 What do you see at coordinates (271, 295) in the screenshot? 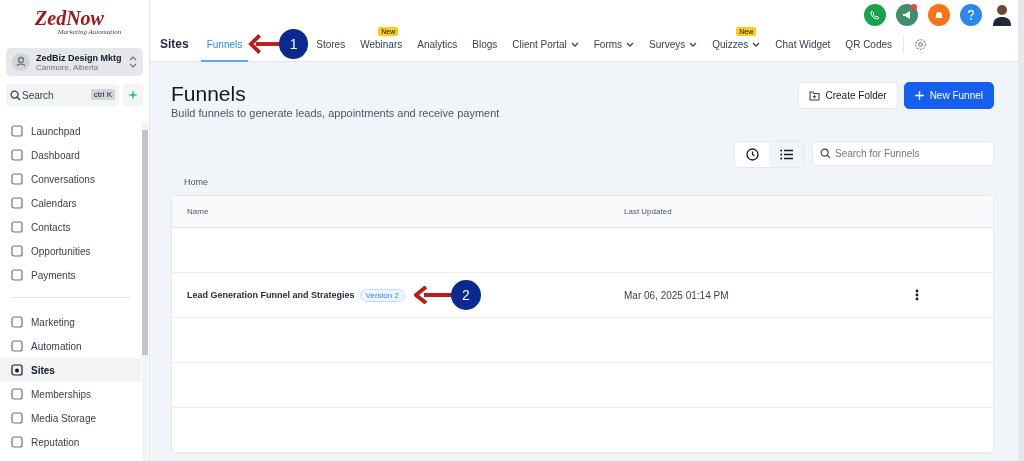
I see `funnel-name: Lead Generation Funnel and Strategies` at bounding box center [271, 295].